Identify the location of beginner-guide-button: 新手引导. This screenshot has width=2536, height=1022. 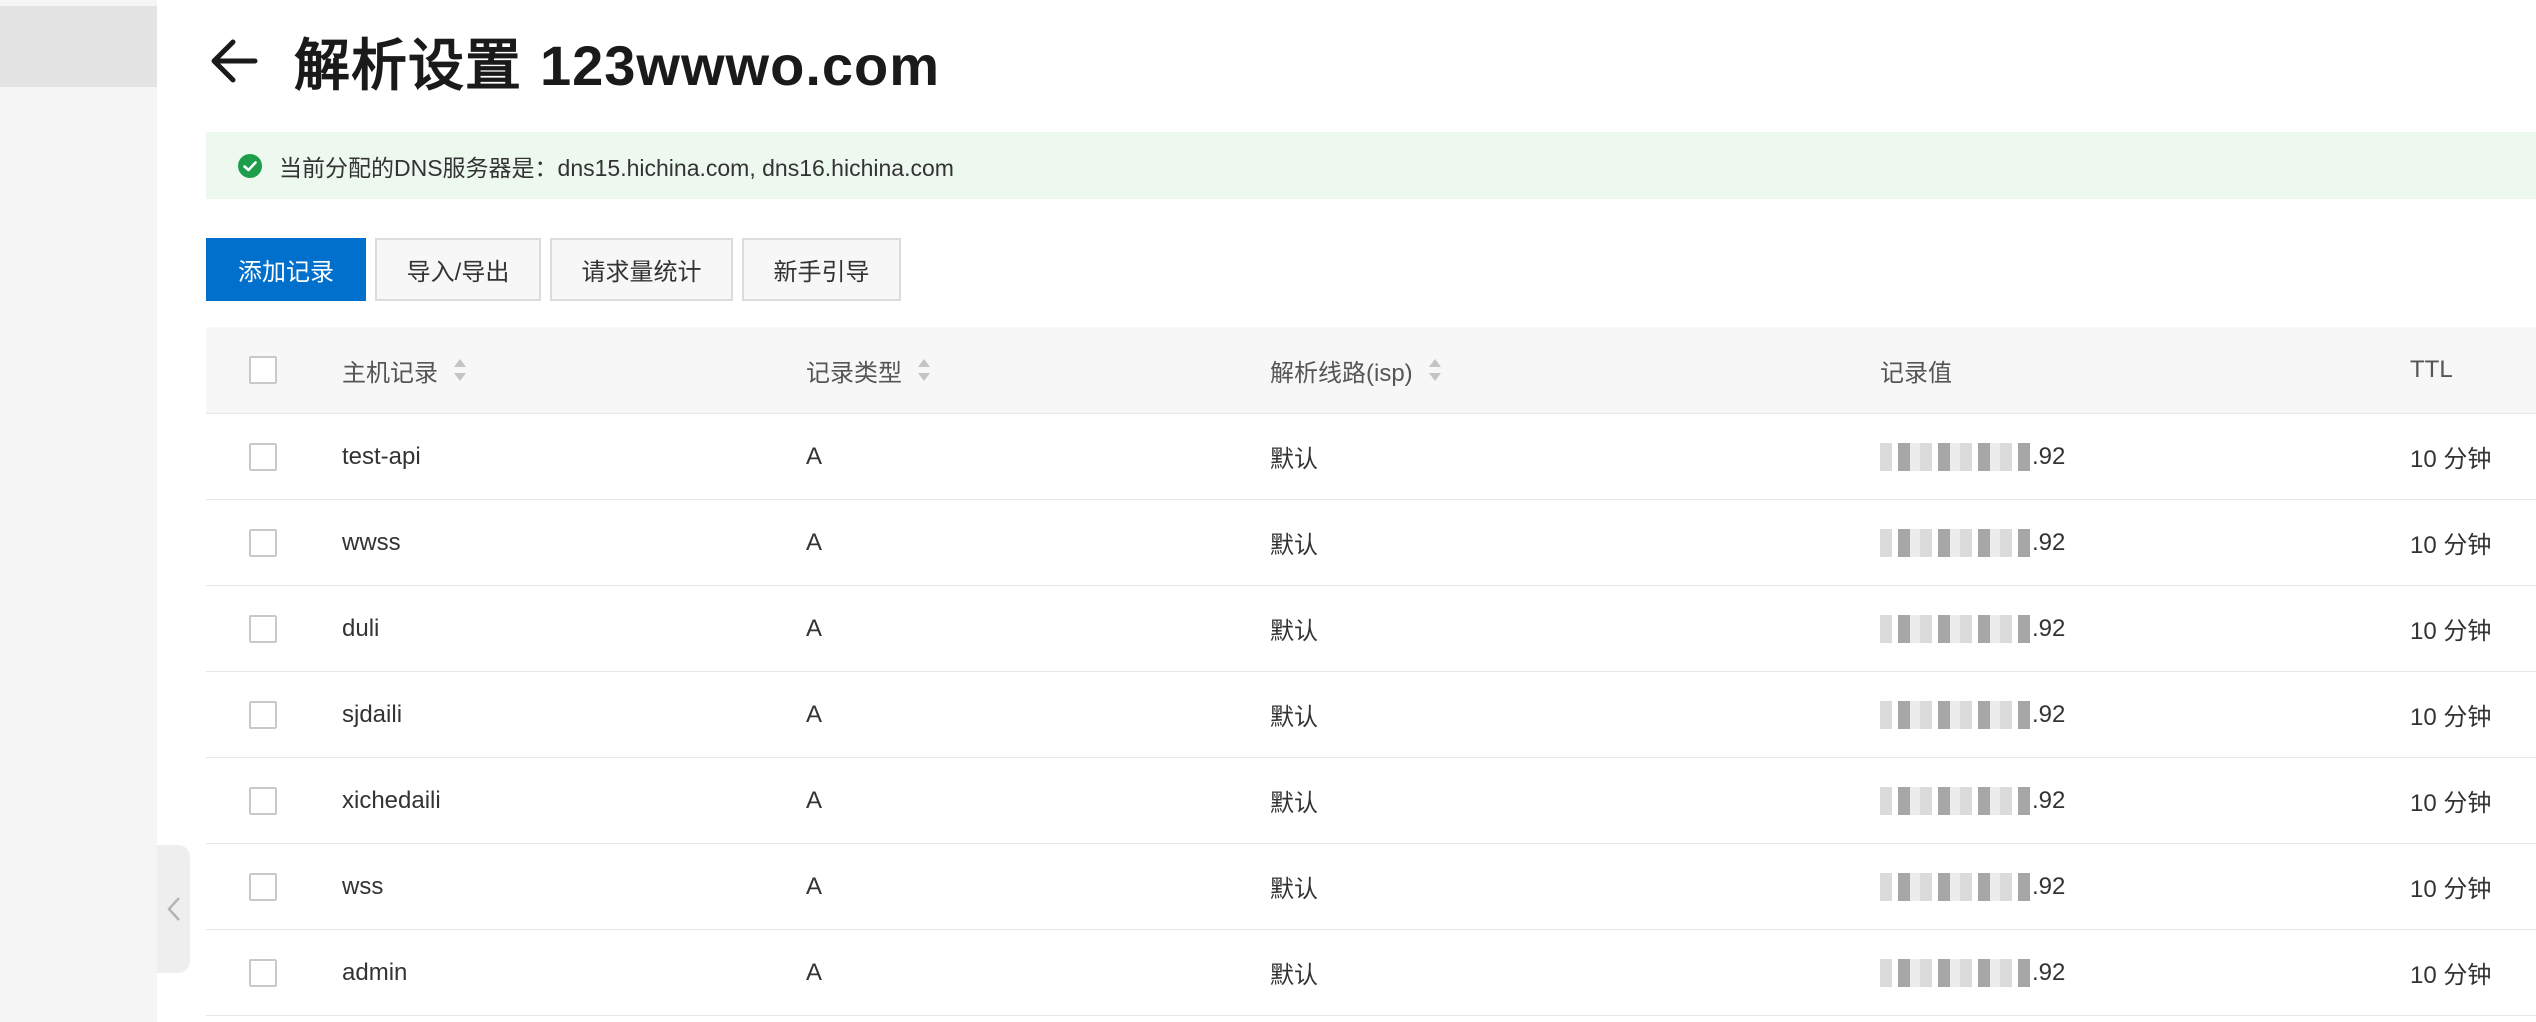
(821, 269).